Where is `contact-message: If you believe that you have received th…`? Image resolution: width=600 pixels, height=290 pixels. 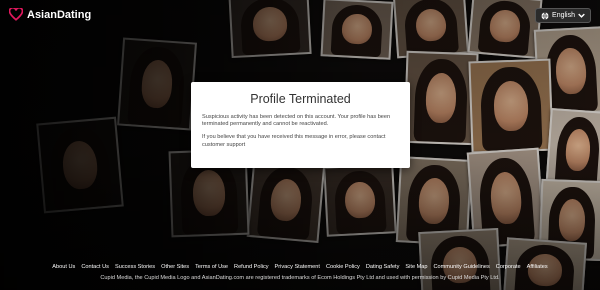
contact-message: If you believe that you have received th… is located at coordinates (300, 141).